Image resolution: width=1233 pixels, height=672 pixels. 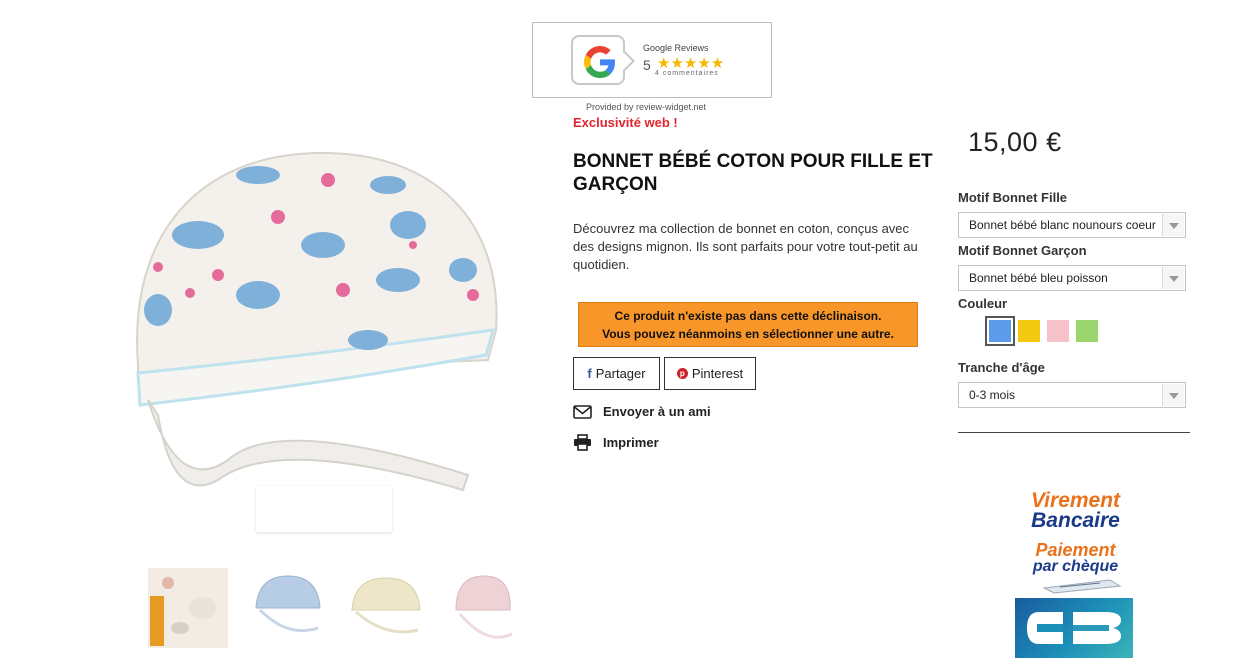 What do you see at coordinates (676, 48) in the screenshot?
I see `reviews-title: Google Reviews` at bounding box center [676, 48].